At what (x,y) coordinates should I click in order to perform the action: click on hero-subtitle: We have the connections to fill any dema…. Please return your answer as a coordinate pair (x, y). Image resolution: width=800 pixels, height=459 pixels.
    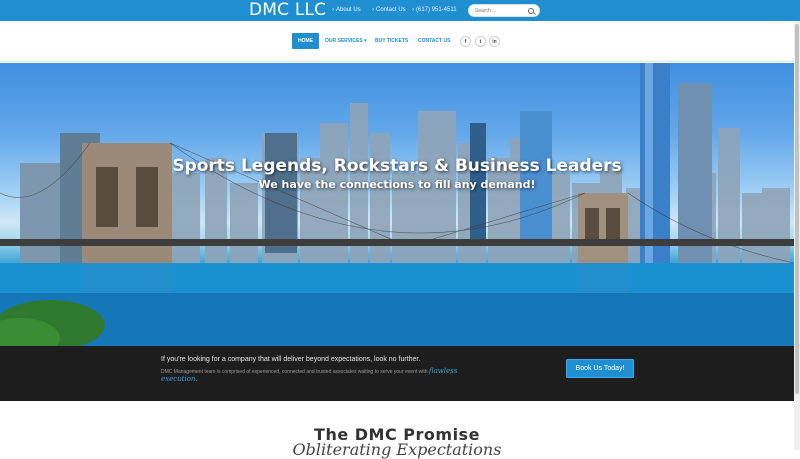
    Looking at the image, I should click on (397, 184).